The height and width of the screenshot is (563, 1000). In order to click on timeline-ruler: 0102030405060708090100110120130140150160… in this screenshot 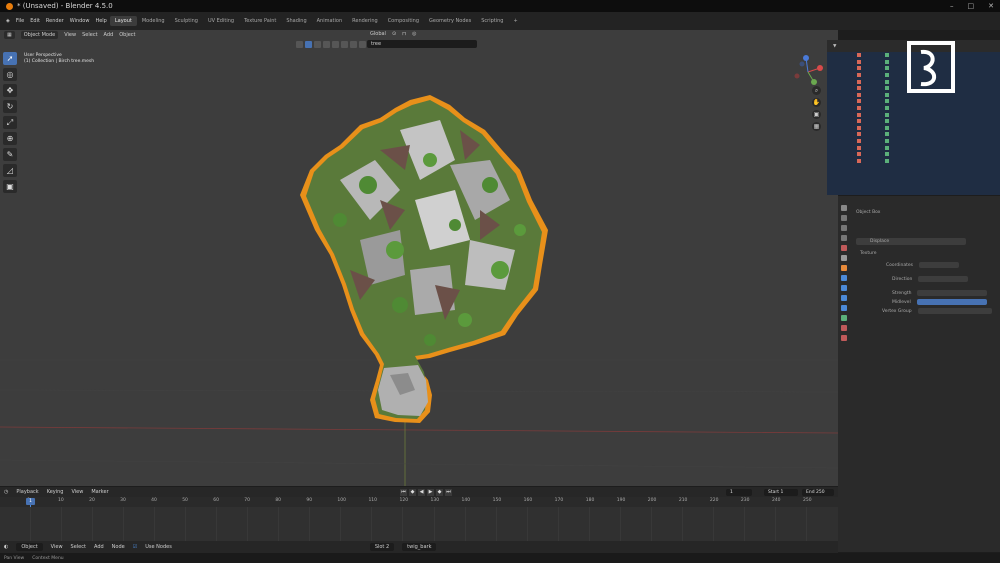, I will do `click(419, 502)`.